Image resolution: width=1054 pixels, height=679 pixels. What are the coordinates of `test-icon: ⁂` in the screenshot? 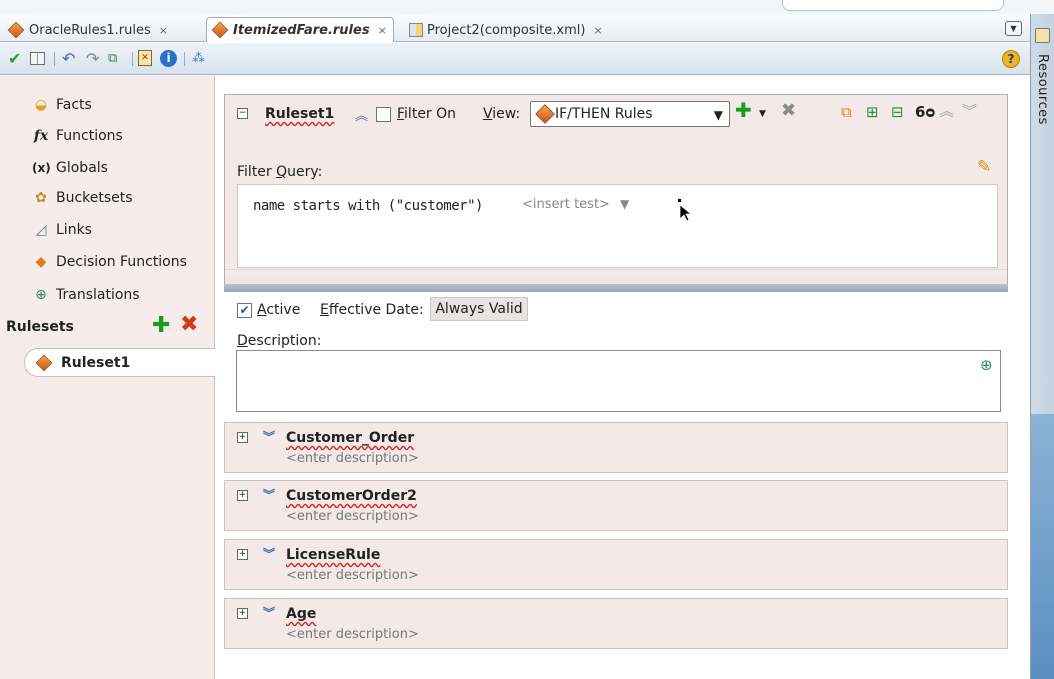 It's located at (198, 59).